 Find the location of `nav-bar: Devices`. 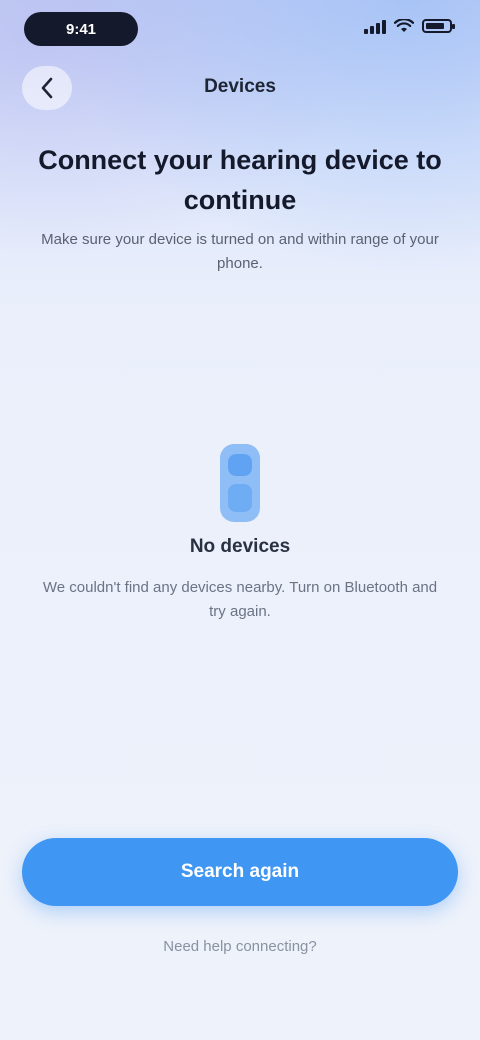

nav-bar: Devices is located at coordinates (240, 88).